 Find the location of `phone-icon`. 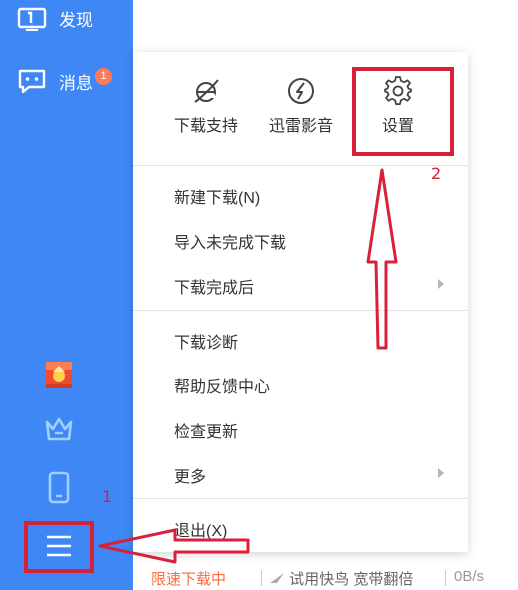

phone-icon is located at coordinates (59, 488).